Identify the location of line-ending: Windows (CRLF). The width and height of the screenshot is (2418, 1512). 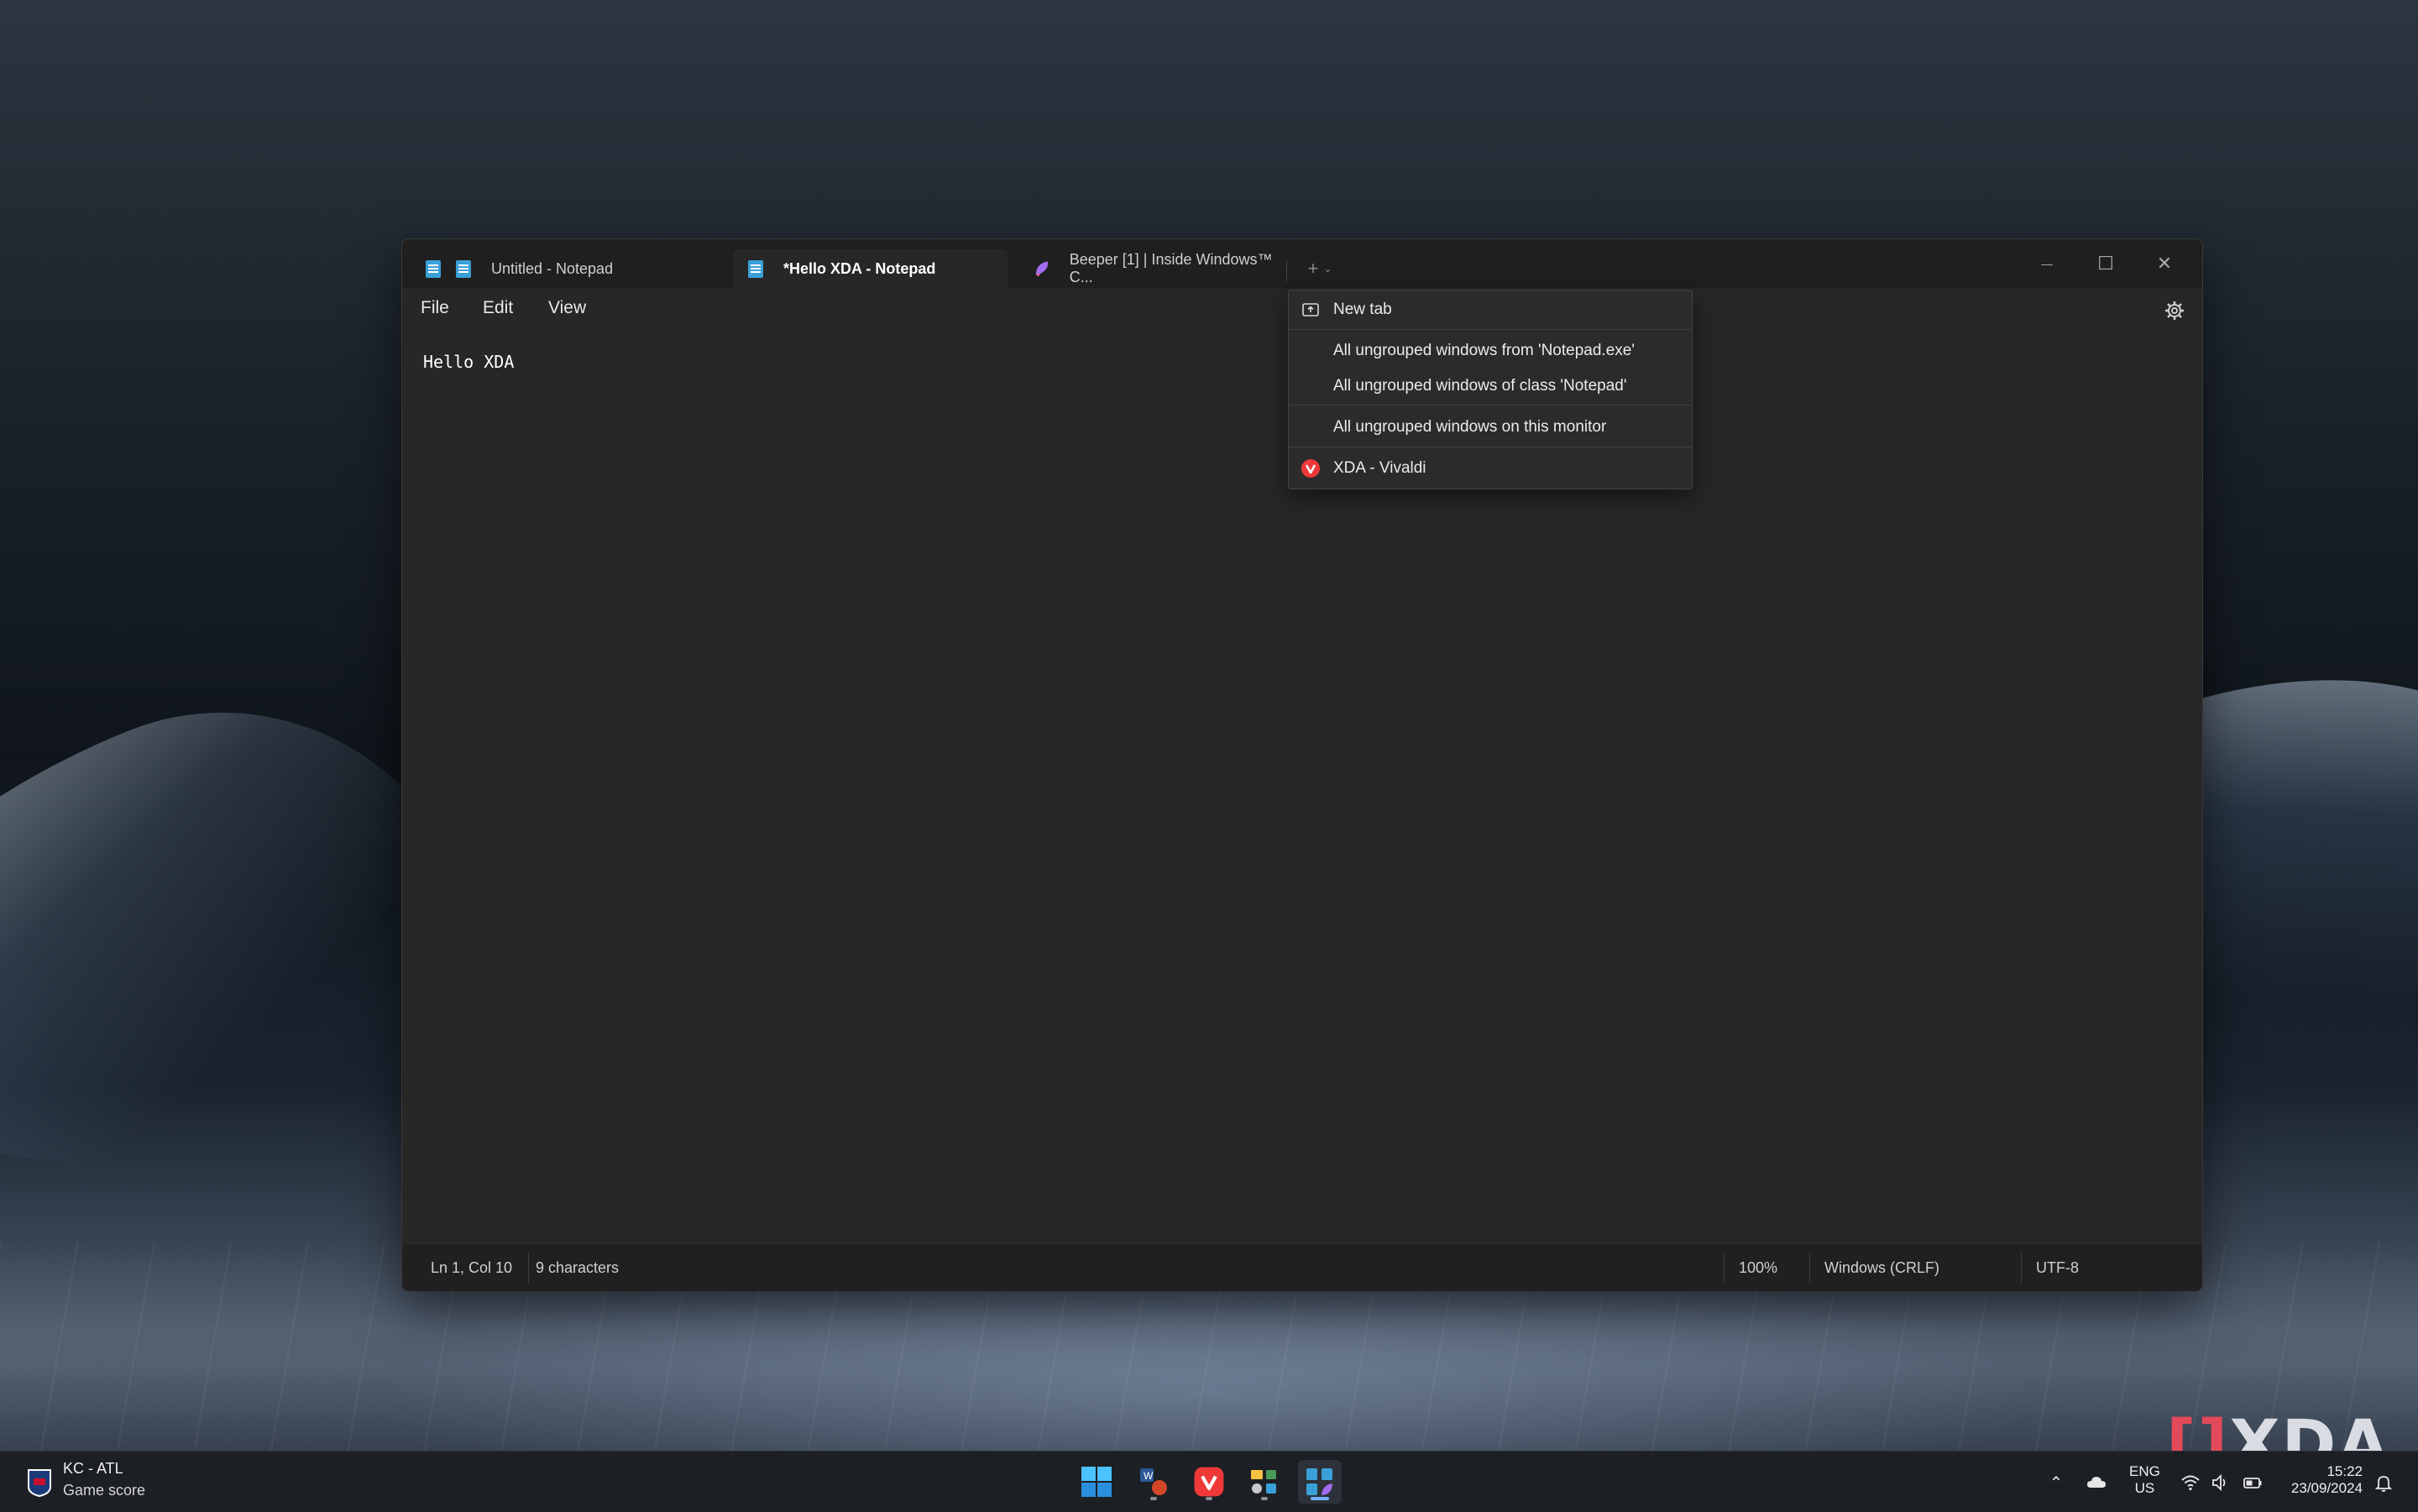
(1881, 1268).